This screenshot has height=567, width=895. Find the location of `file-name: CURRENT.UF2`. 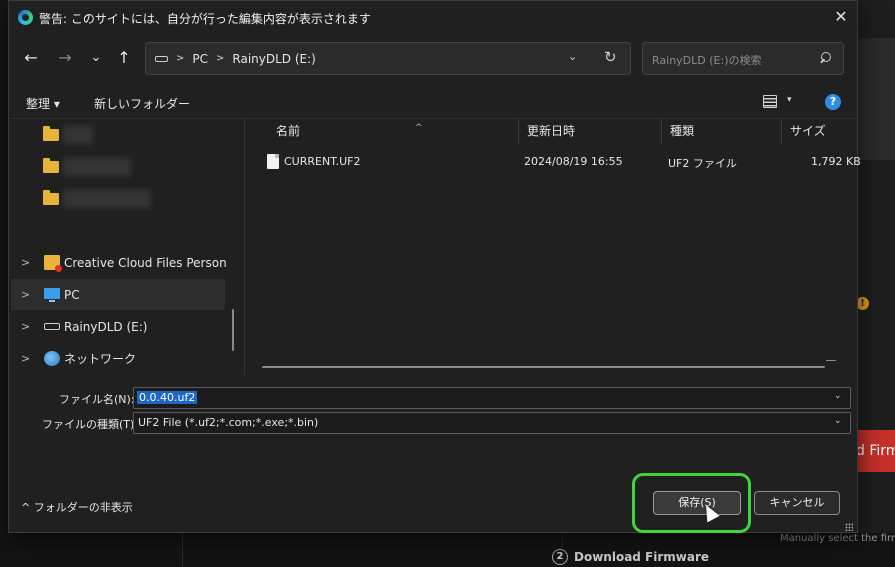

file-name: CURRENT.UF2 is located at coordinates (322, 161).